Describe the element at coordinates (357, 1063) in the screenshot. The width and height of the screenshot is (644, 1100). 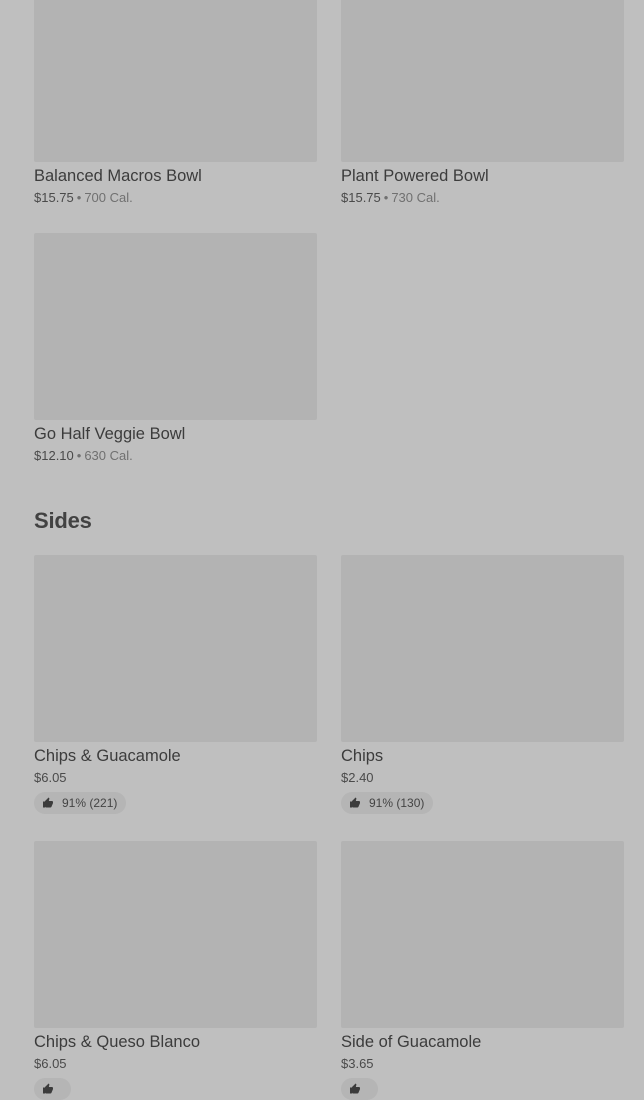
I see `item-price: $3.65` at that location.